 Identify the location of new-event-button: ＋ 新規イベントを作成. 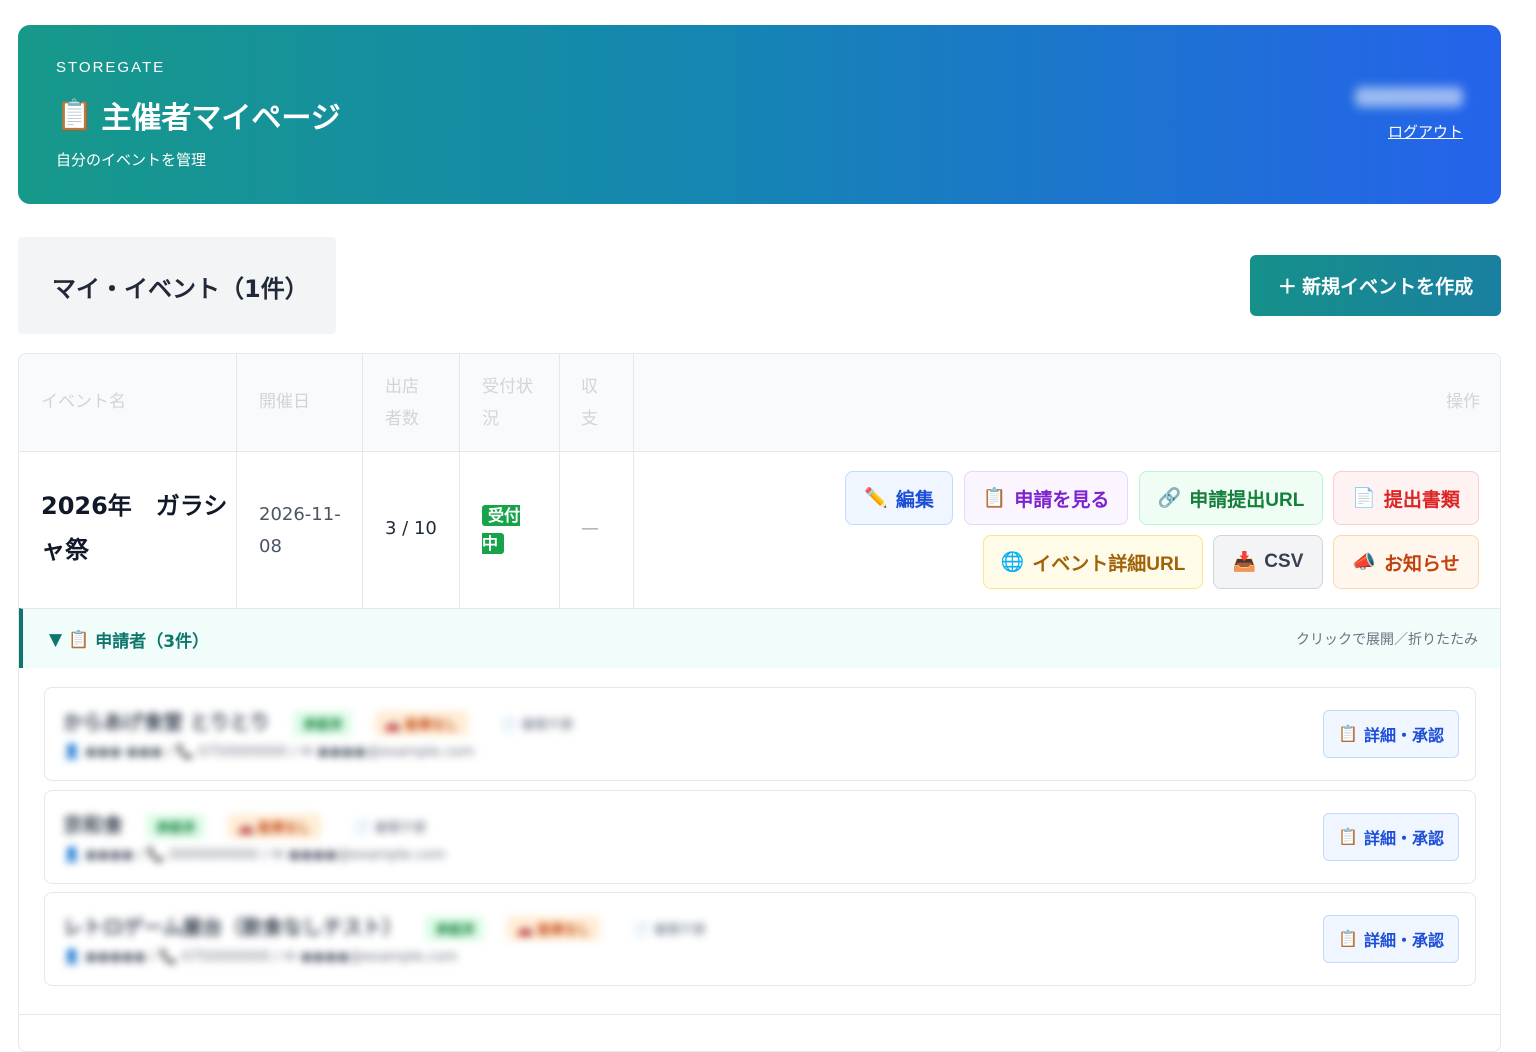
(1375, 285).